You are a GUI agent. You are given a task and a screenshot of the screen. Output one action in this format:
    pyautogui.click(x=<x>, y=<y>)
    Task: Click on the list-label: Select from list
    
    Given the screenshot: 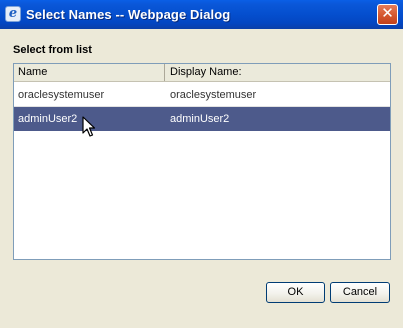 What is the action you would take?
    pyautogui.click(x=52, y=50)
    